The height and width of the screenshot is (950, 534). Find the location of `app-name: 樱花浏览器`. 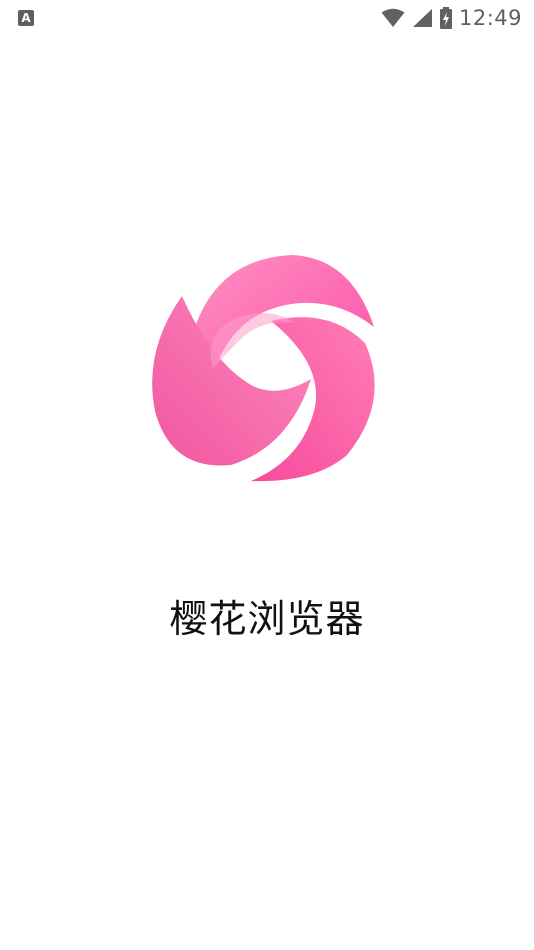

app-name: 樱花浏览器 is located at coordinates (267, 619).